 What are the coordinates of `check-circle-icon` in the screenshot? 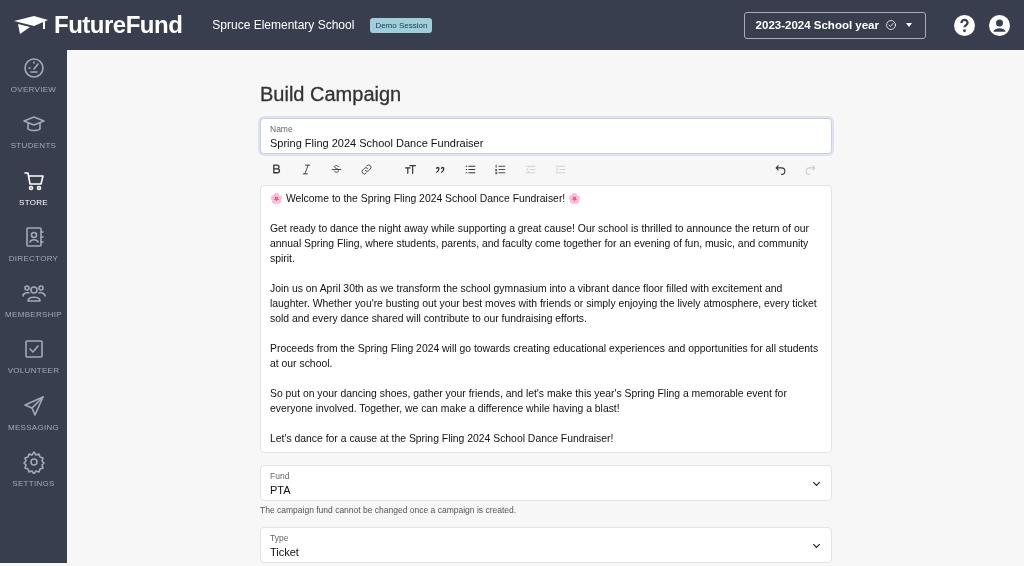 It's located at (891, 25).